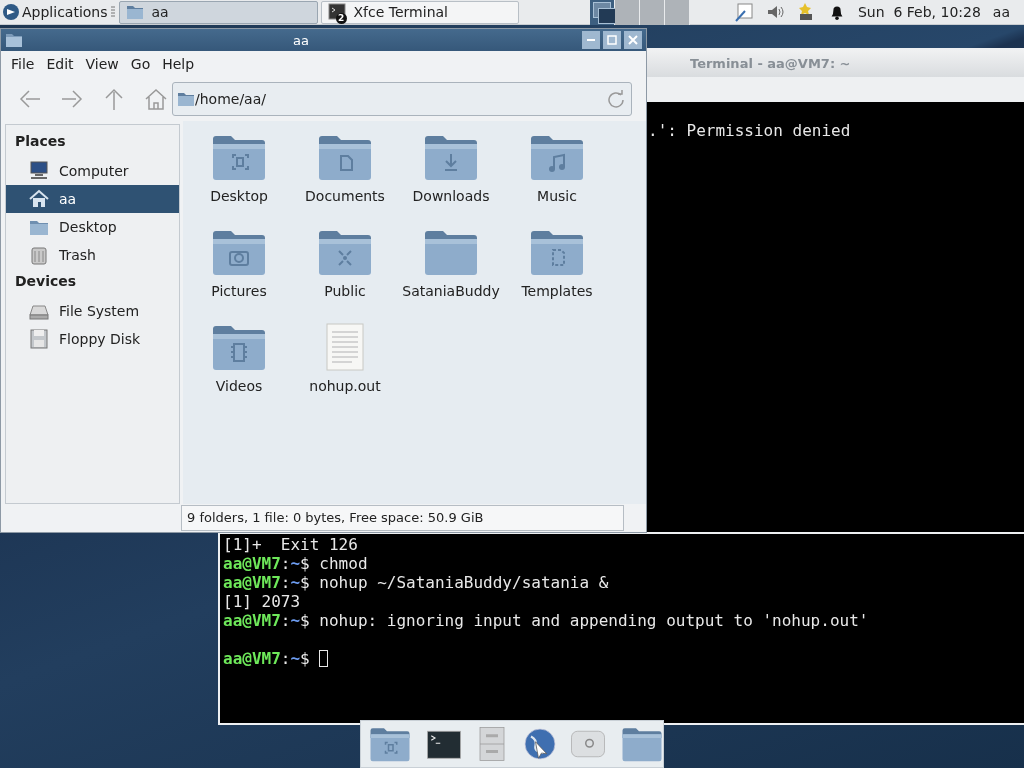 The image size is (1024, 768). What do you see at coordinates (40, 141) in the screenshot?
I see `section-heading: Places` at bounding box center [40, 141].